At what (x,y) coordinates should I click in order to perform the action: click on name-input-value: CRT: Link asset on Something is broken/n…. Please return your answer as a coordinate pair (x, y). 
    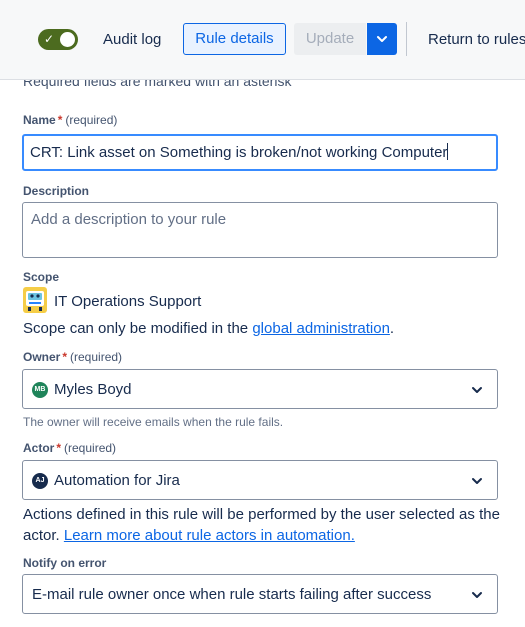
    Looking at the image, I should click on (239, 152).